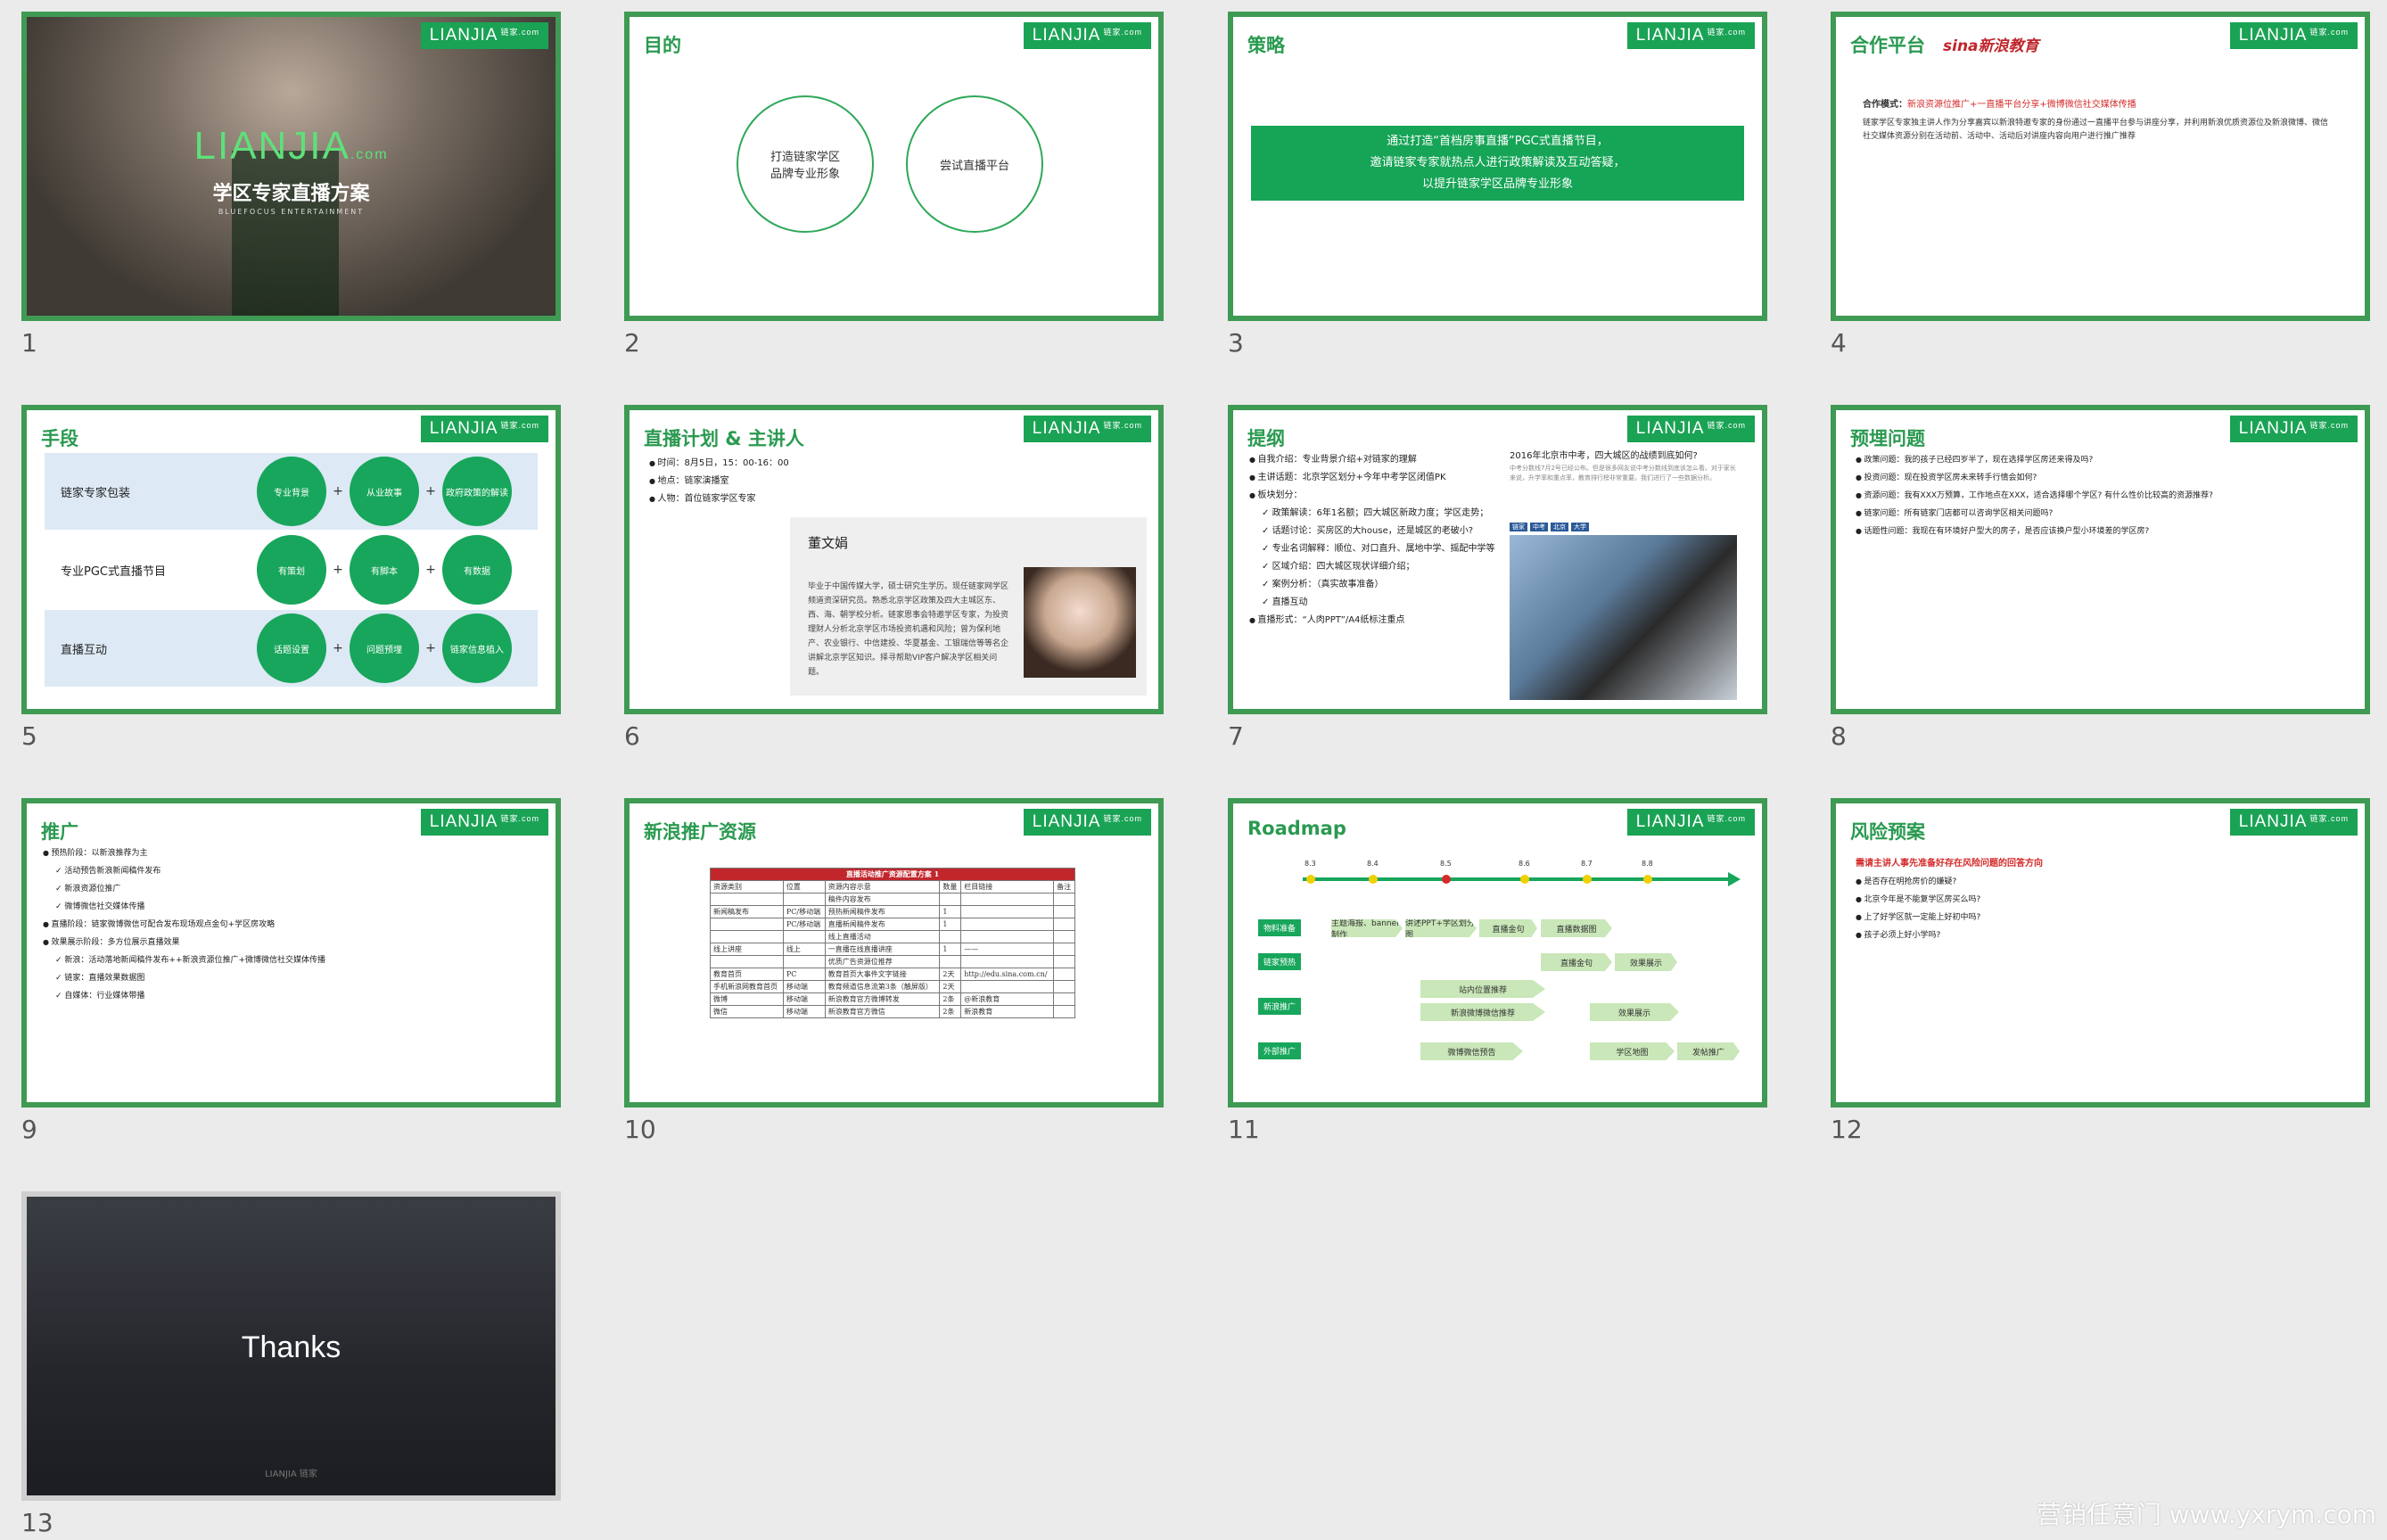 This screenshot has width=2387, height=1540. What do you see at coordinates (1847, 1129) in the screenshot?
I see `slide-number: 12` at bounding box center [1847, 1129].